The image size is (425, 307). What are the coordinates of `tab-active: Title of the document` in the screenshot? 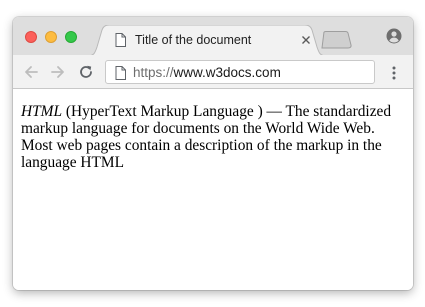 It's located at (207, 40).